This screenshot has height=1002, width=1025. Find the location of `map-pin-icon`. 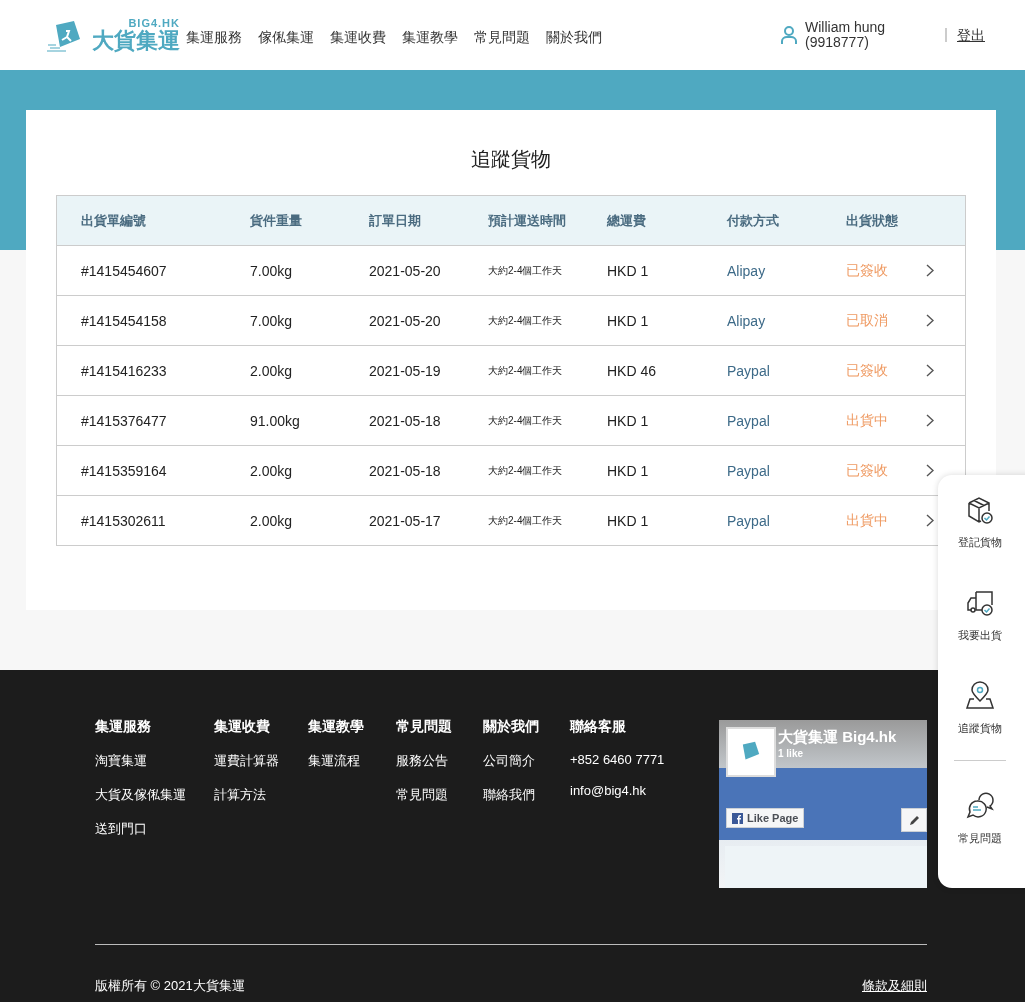

map-pin-icon is located at coordinates (980, 696).